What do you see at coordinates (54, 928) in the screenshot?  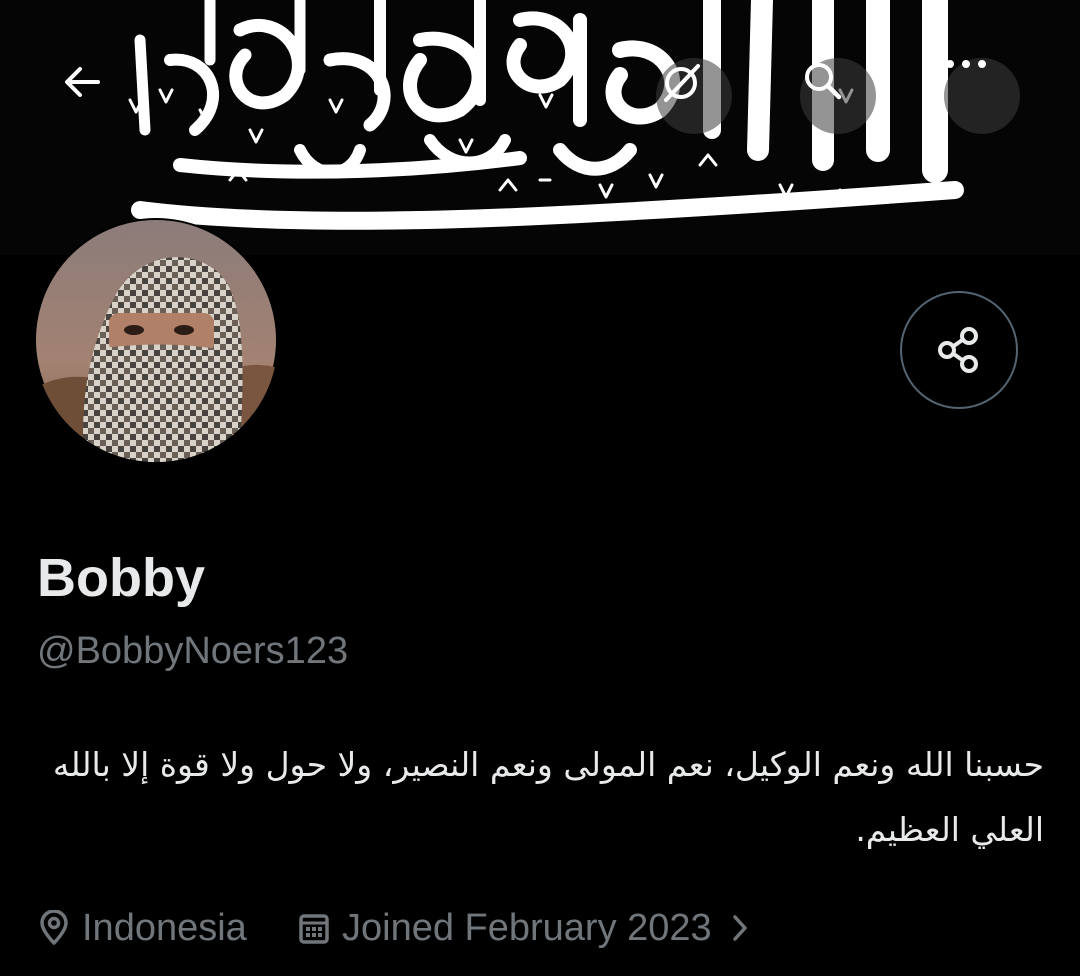 I see `location-pin-icon` at bounding box center [54, 928].